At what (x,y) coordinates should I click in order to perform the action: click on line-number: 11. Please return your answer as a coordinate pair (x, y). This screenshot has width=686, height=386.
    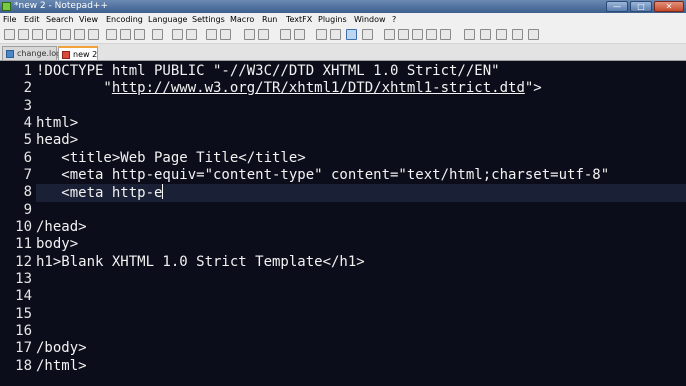
    Looking at the image, I should click on (23, 244).